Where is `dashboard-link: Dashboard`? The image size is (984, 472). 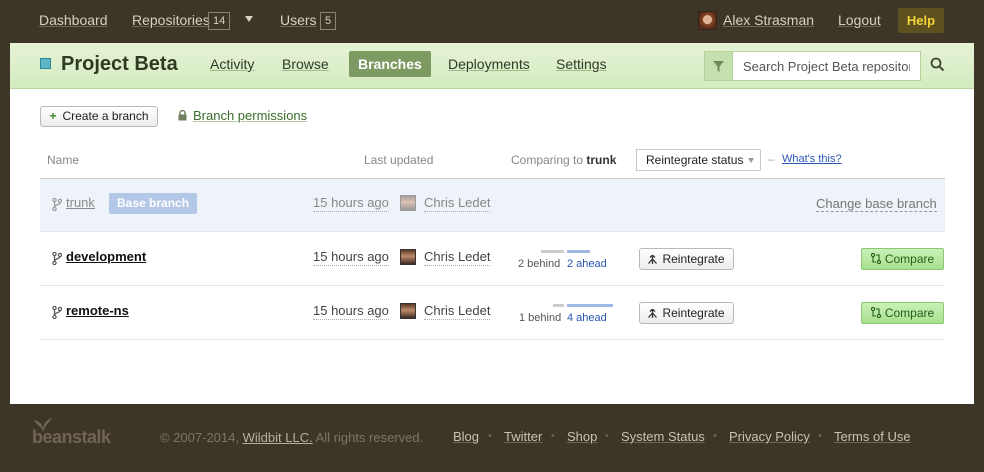 dashboard-link: Dashboard is located at coordinates (73, 20).